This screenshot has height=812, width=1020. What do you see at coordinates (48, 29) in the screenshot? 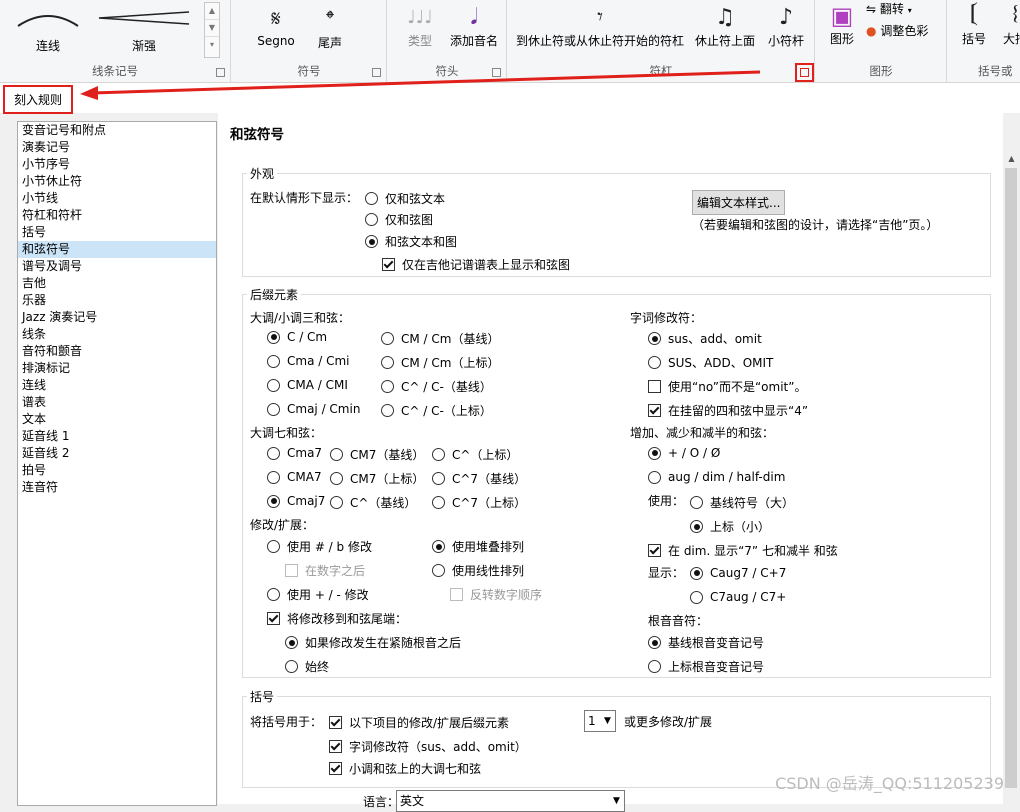
I see `slur-button: 连线` at bounding box center [48, 29].